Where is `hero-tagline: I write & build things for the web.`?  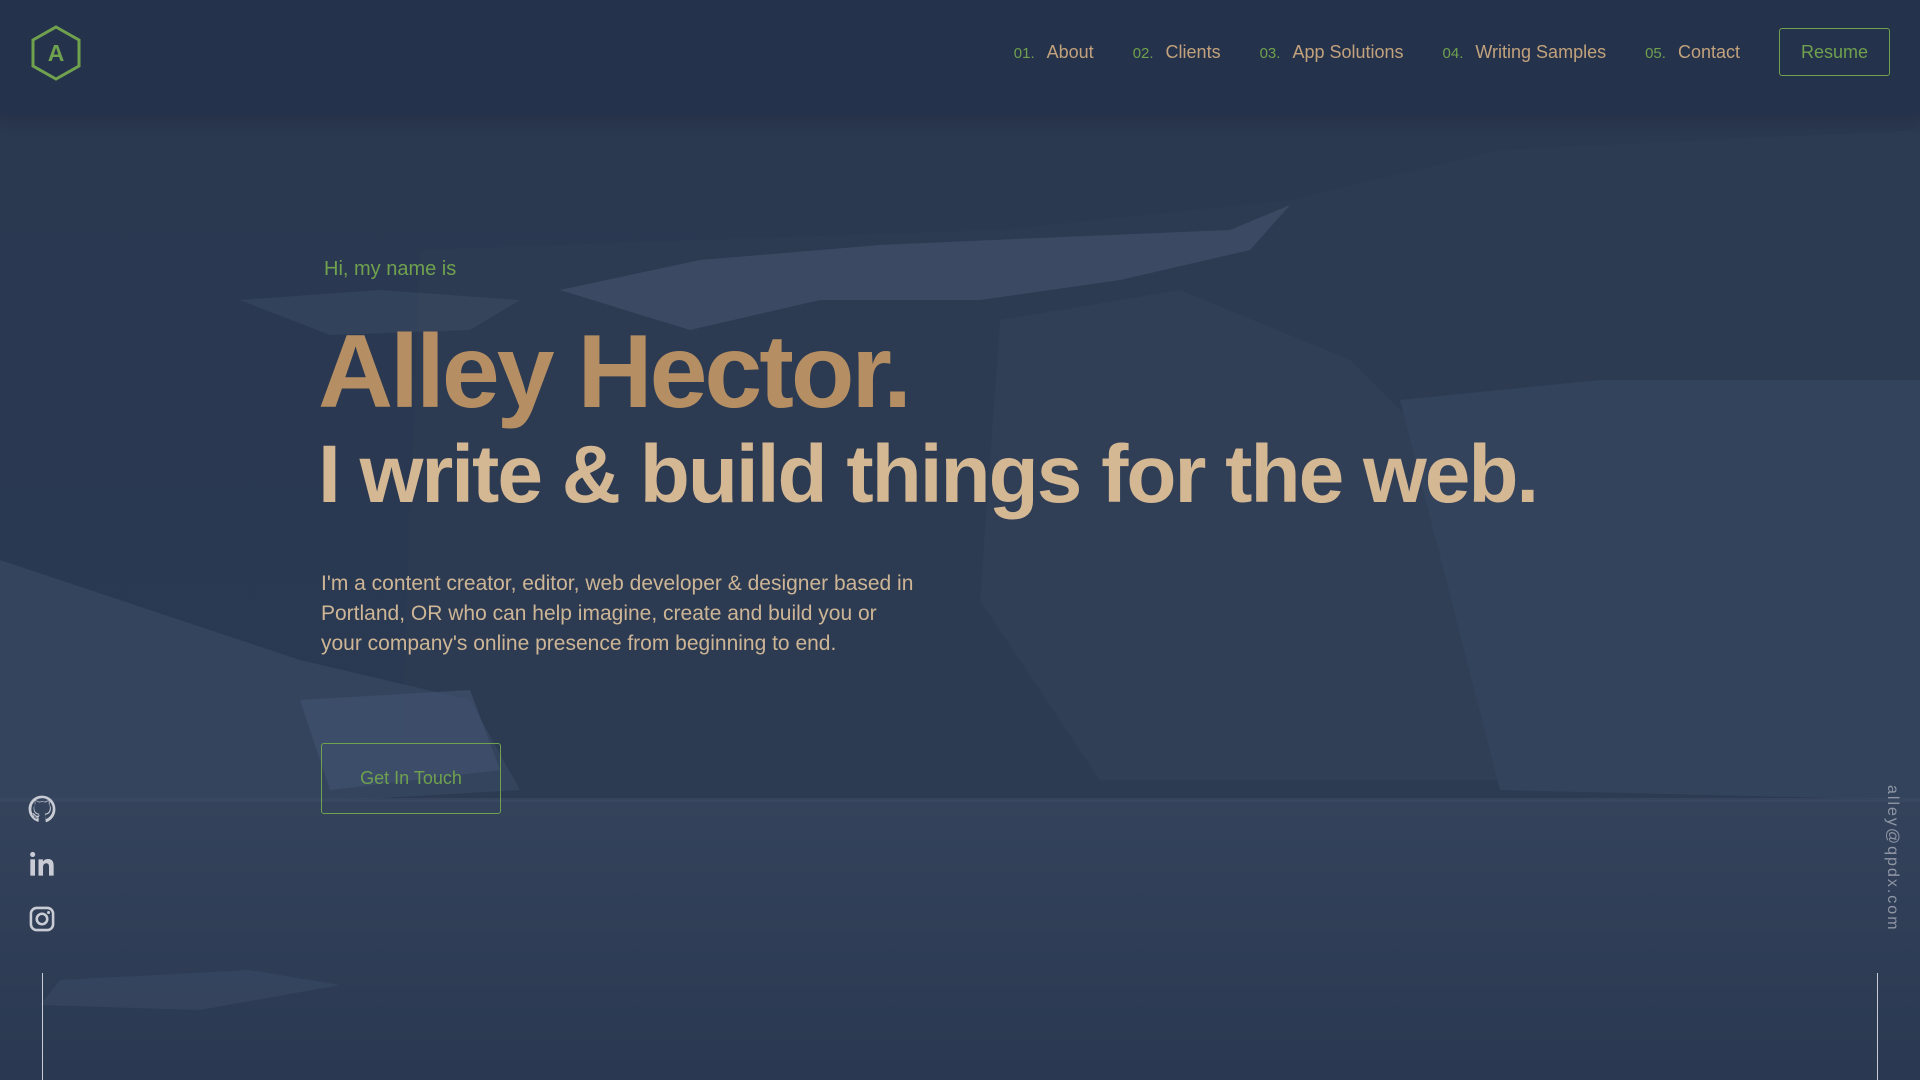 hero-tagline: I write & build things for the web. is located at coordinates (928, 474).